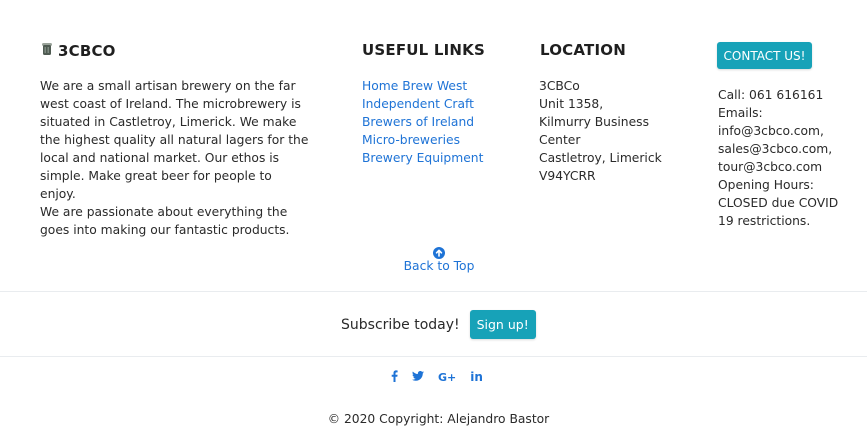  What do you see at coordinates (740, 113) in the screenshot?
I see `contact-line: Emails:` at bounding box center [740, 113].